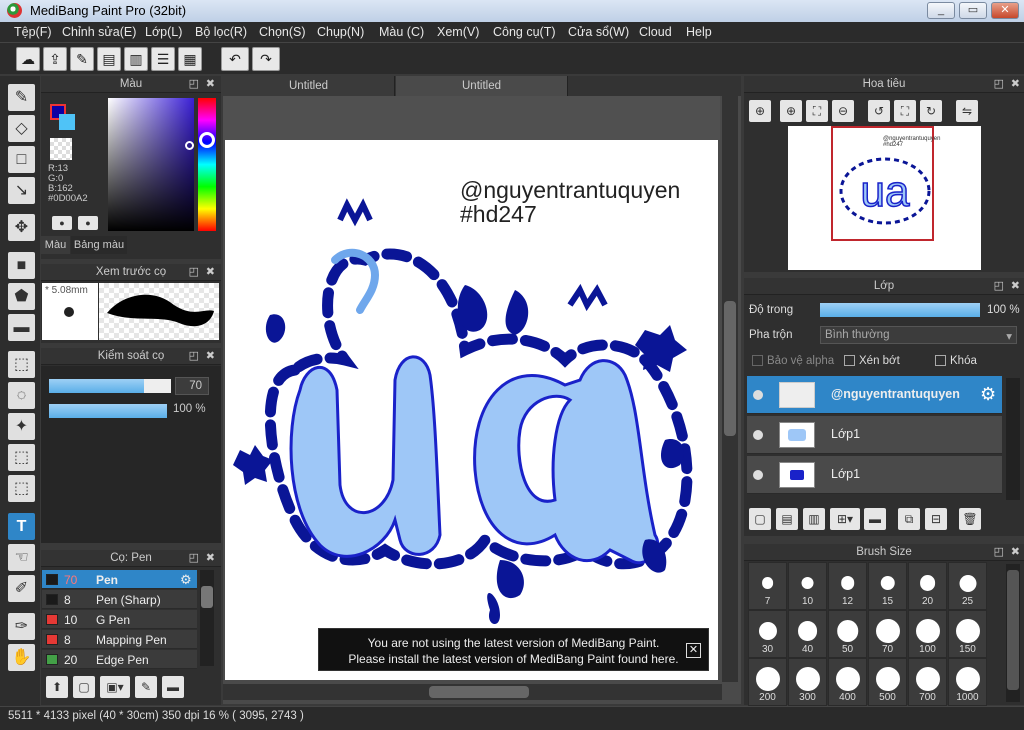 The height and width of the screenshot is (730, 1024). I want to click on brush-list-scrollbar, so click(207, 618).